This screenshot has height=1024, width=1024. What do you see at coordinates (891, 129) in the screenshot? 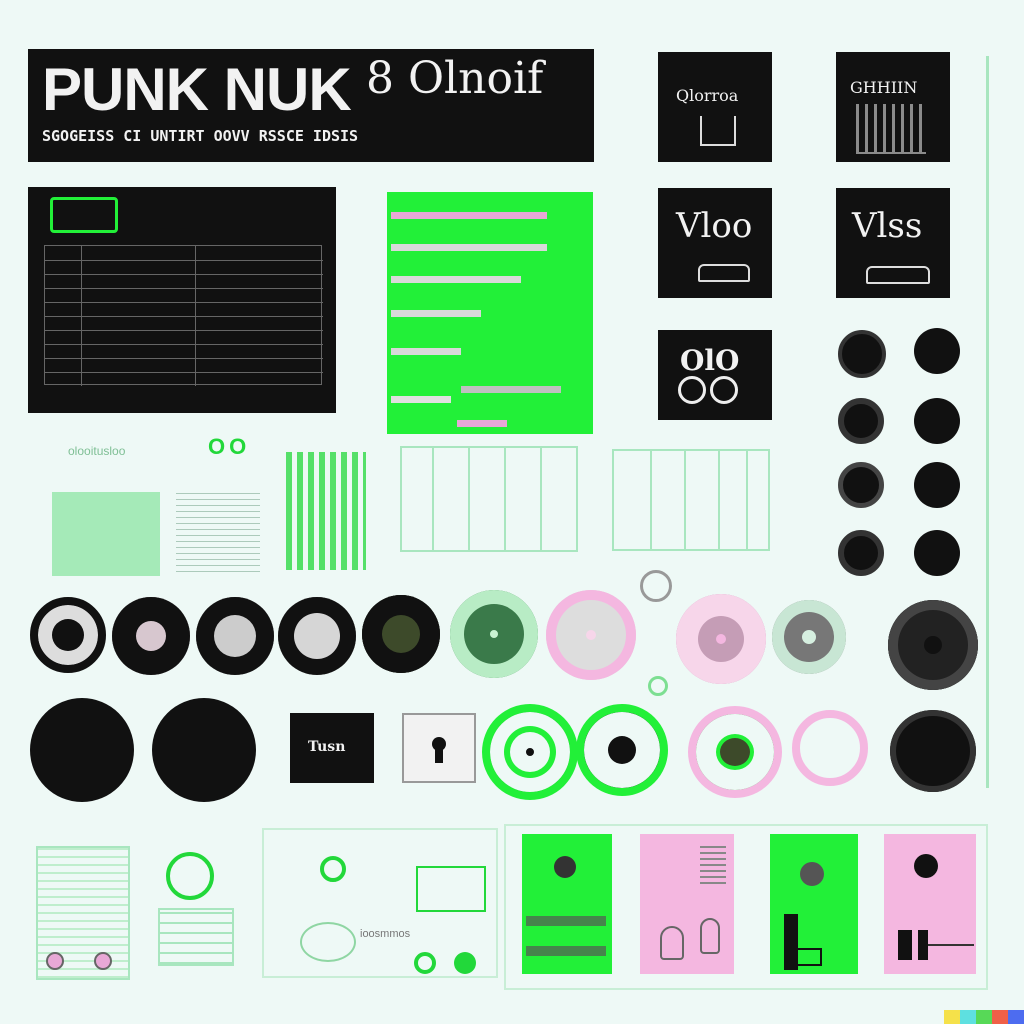
I see `city-skyline-icon` at bounding box center [891, 129].